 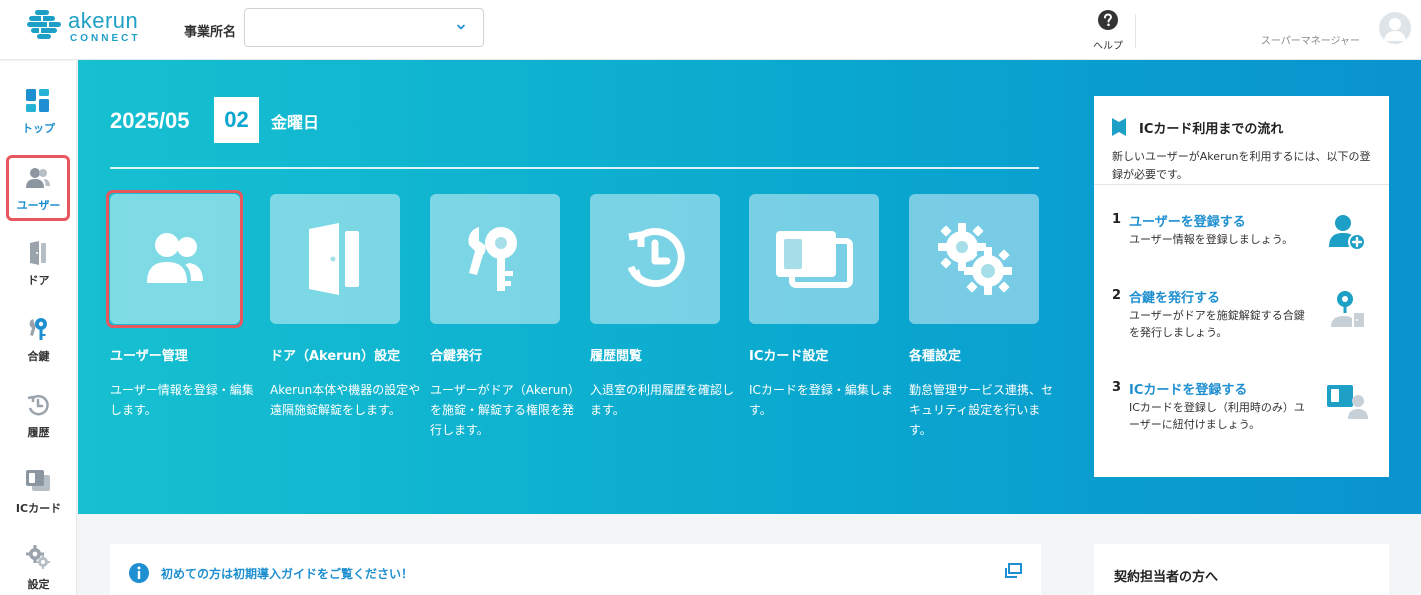 What do you see at coordinates (44, 24) in the screenshot?
I see `akerun-logo-icon` at bounding box center [44, 24].